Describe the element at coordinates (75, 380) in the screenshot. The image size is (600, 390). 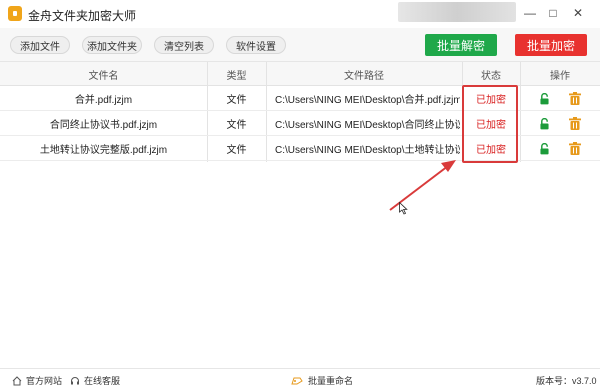
I see `headset-icon` at that location.